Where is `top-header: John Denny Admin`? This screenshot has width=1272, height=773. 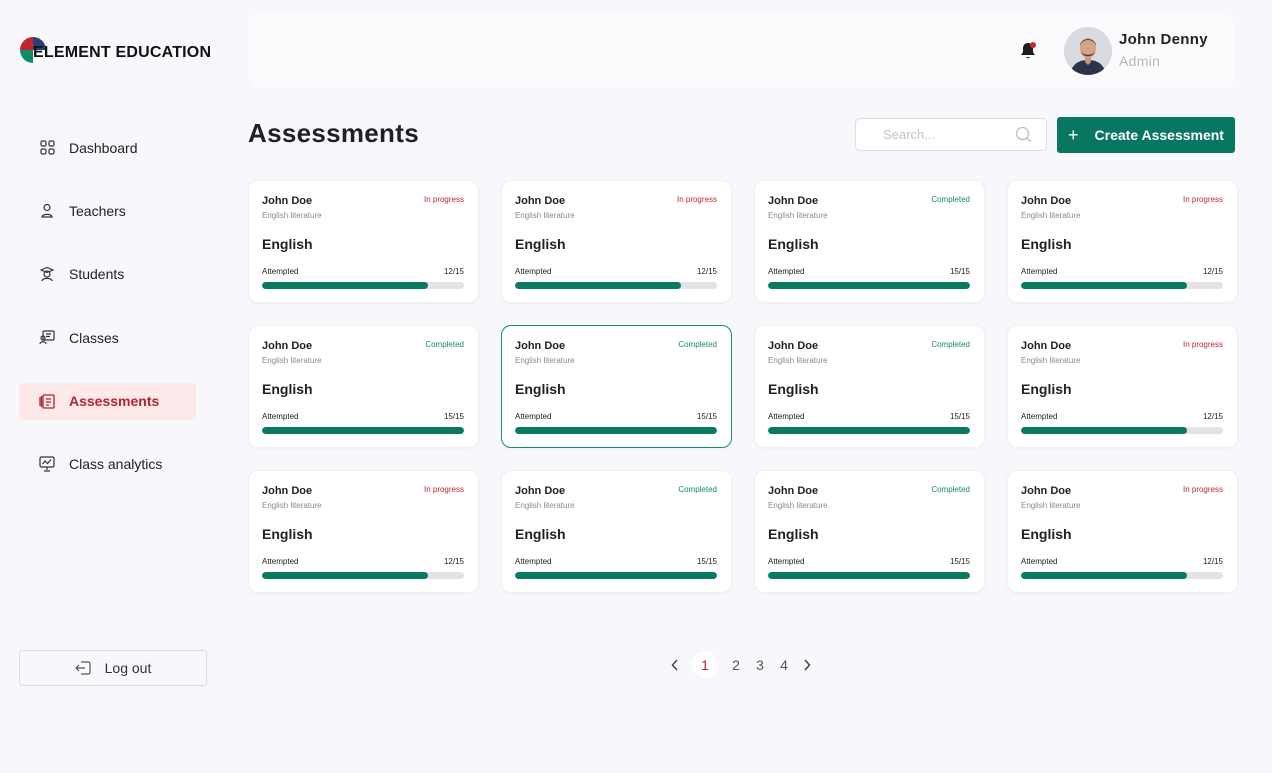 top-header: John Denny Admin is located at coordinates (741, 50).